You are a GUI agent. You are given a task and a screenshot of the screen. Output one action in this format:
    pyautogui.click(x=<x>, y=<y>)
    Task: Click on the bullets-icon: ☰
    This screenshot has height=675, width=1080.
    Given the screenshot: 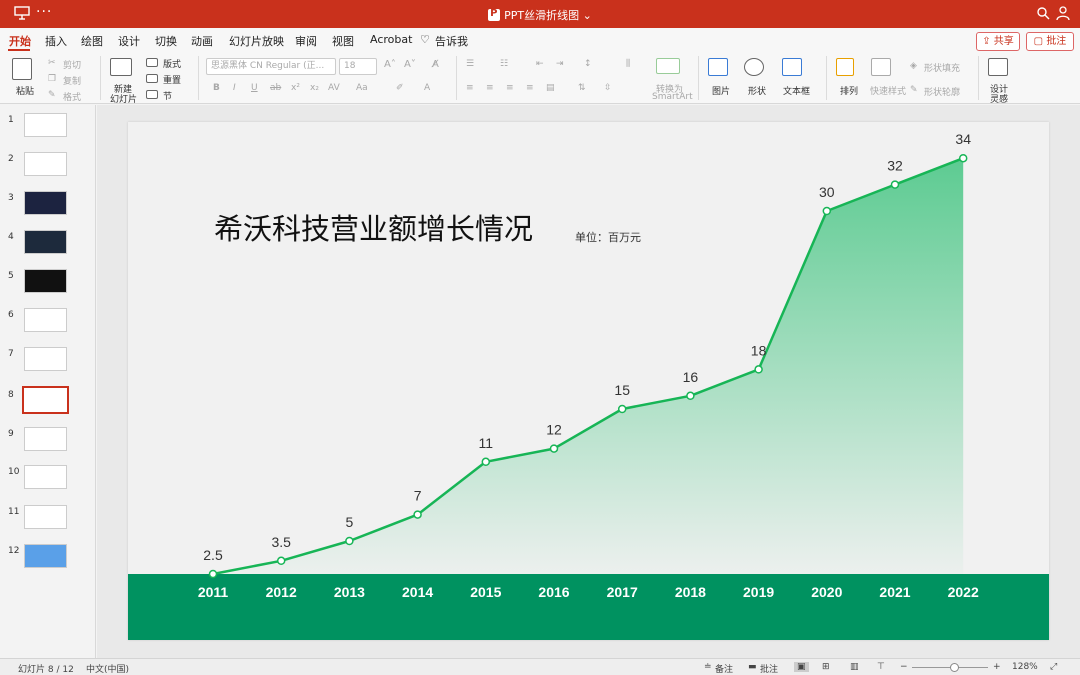 What is the action you would take?
    pyautogui.click(x=470, y=64)
    